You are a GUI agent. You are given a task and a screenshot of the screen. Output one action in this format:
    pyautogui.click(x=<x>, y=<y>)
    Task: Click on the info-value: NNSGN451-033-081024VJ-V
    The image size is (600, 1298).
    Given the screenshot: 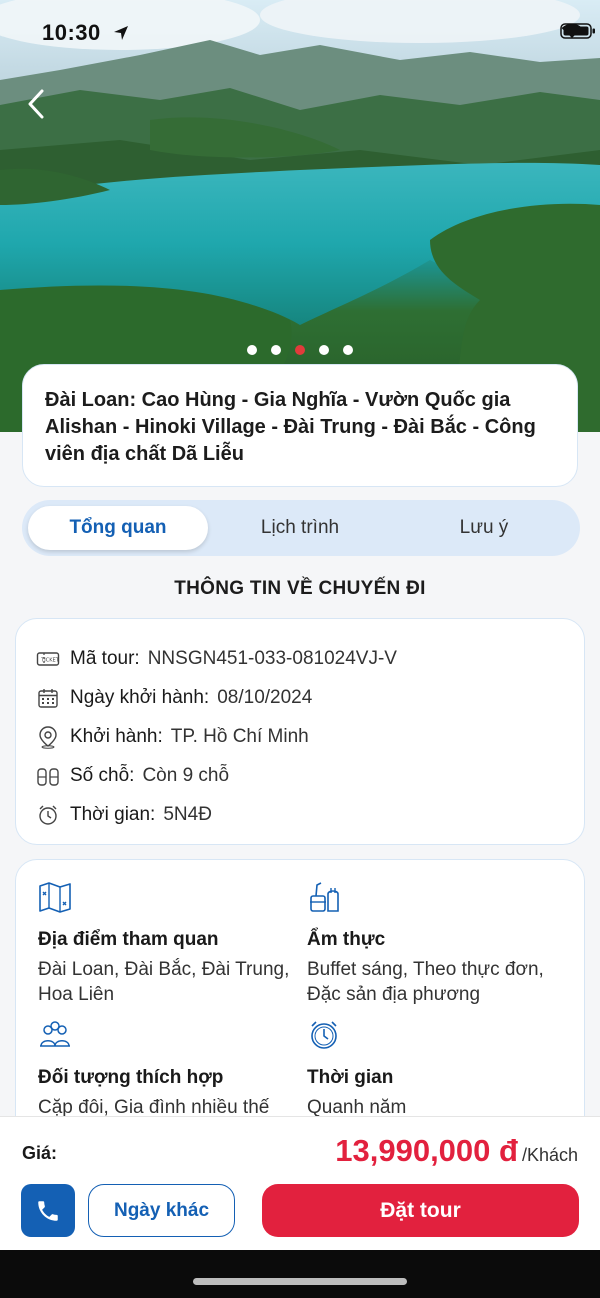 What is the action you would take?
    pyautogui.click(x=272, y=658)
    